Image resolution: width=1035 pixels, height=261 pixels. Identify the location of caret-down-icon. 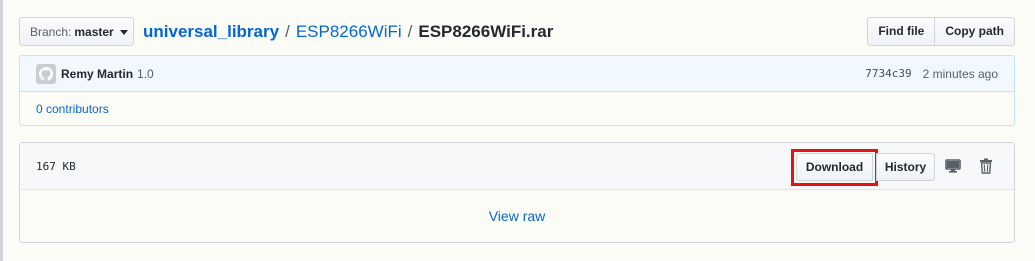
(123, 32).